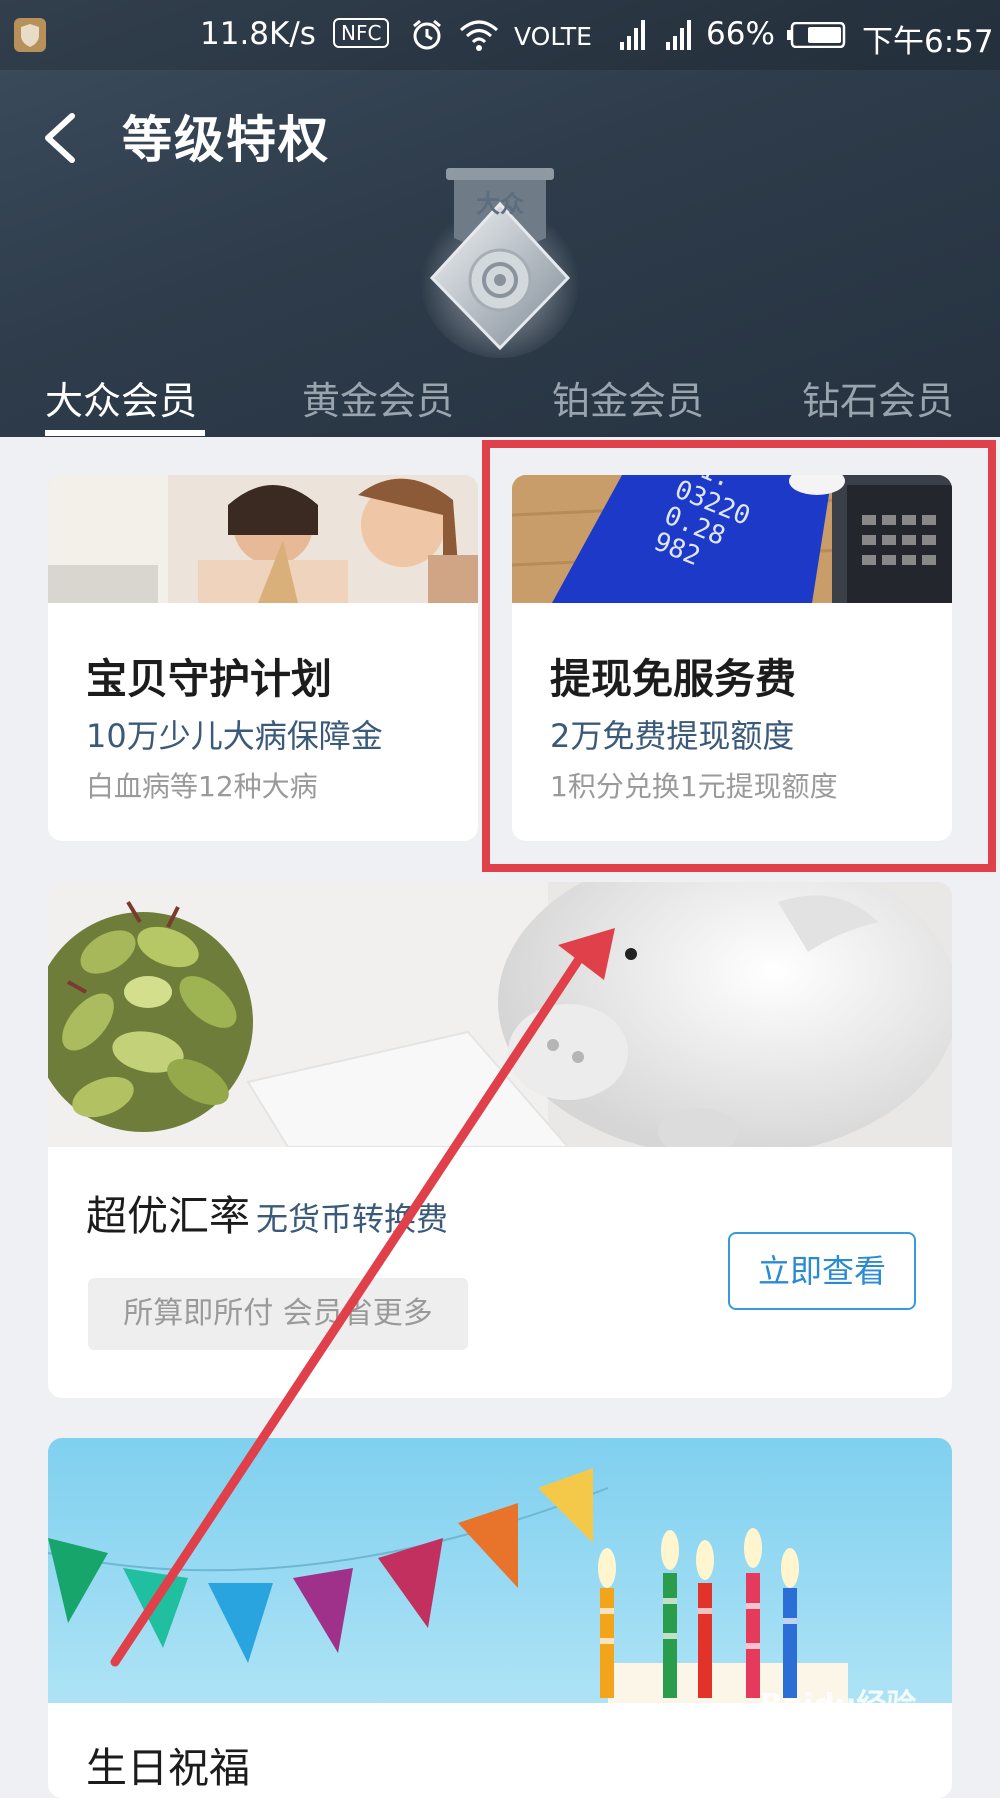 The image size is (1000, 1798). What do you see at coordinates (672, 736) in the screenshot?
I see `card-subtitle: 2万免费提现额度` at bounding box center [672, 736].